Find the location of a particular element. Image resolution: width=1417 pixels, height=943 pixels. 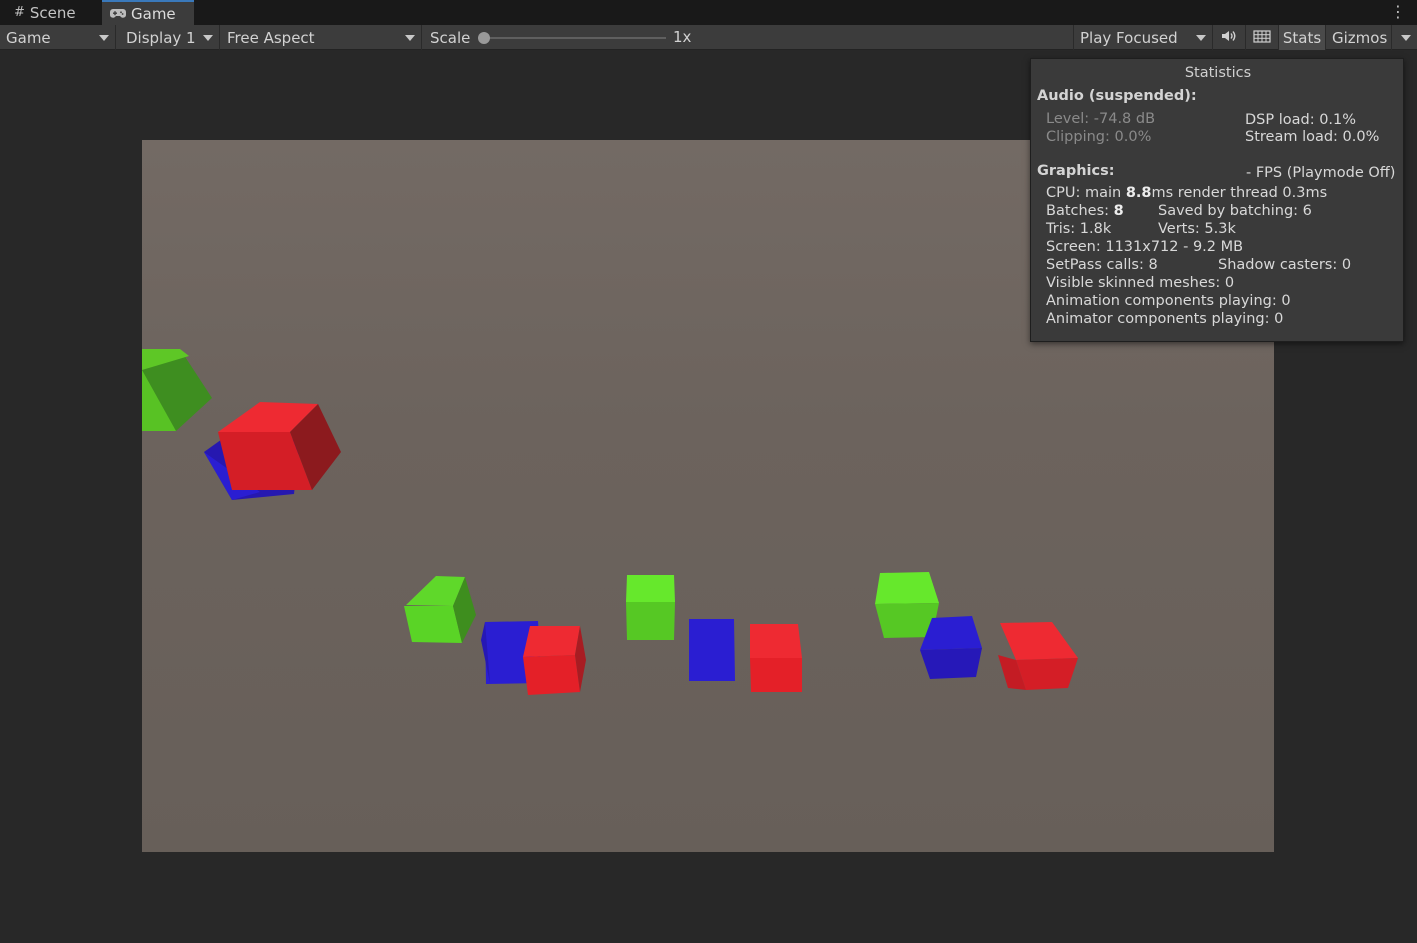

mute-audio-button is located at coordinates (1229, 37).